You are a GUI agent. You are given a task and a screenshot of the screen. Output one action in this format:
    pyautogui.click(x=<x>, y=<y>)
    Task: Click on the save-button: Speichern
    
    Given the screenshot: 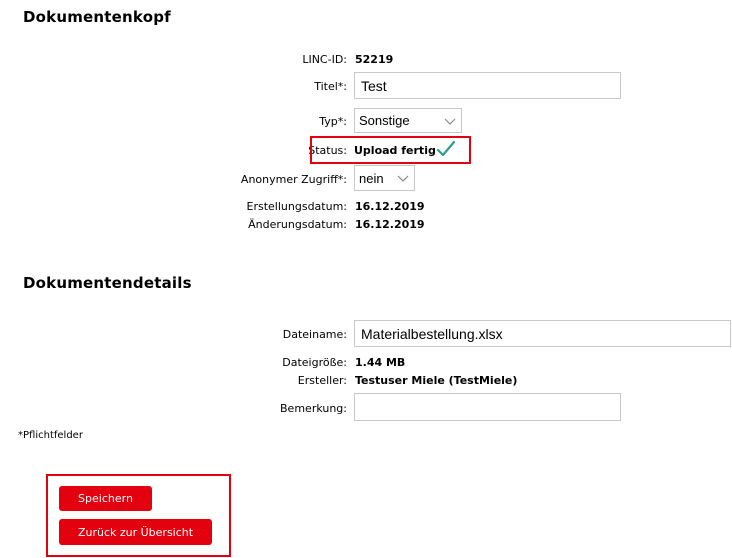 What is the action you would take?
    pyautogui.click(x=105, y=498)
    